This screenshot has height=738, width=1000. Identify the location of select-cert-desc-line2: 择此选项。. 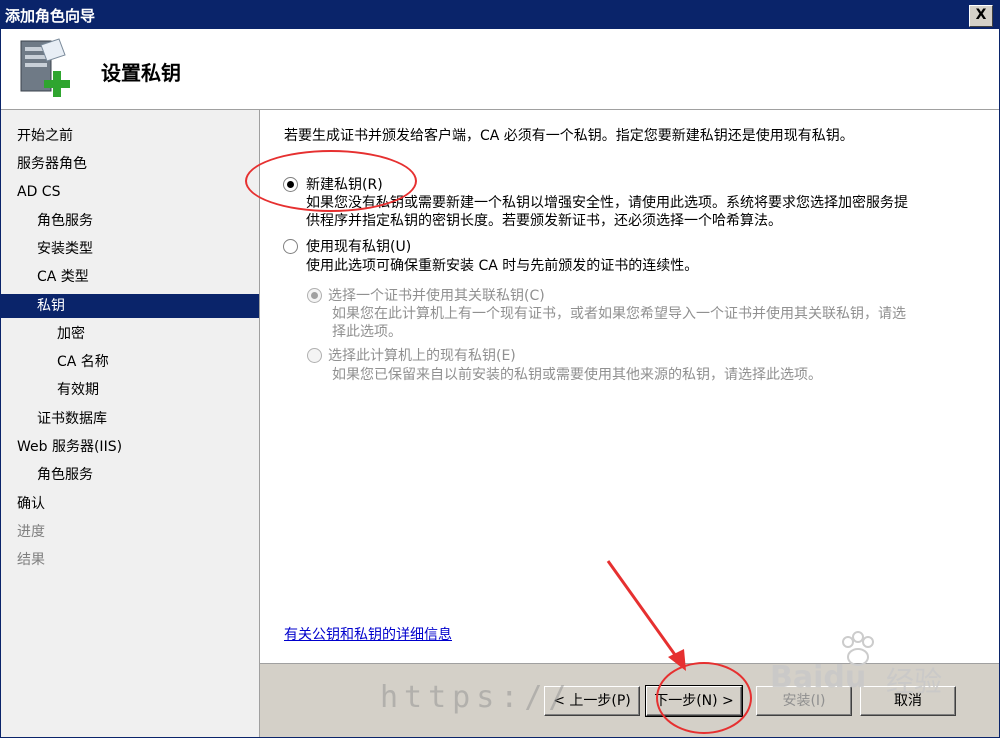
(367, 332).